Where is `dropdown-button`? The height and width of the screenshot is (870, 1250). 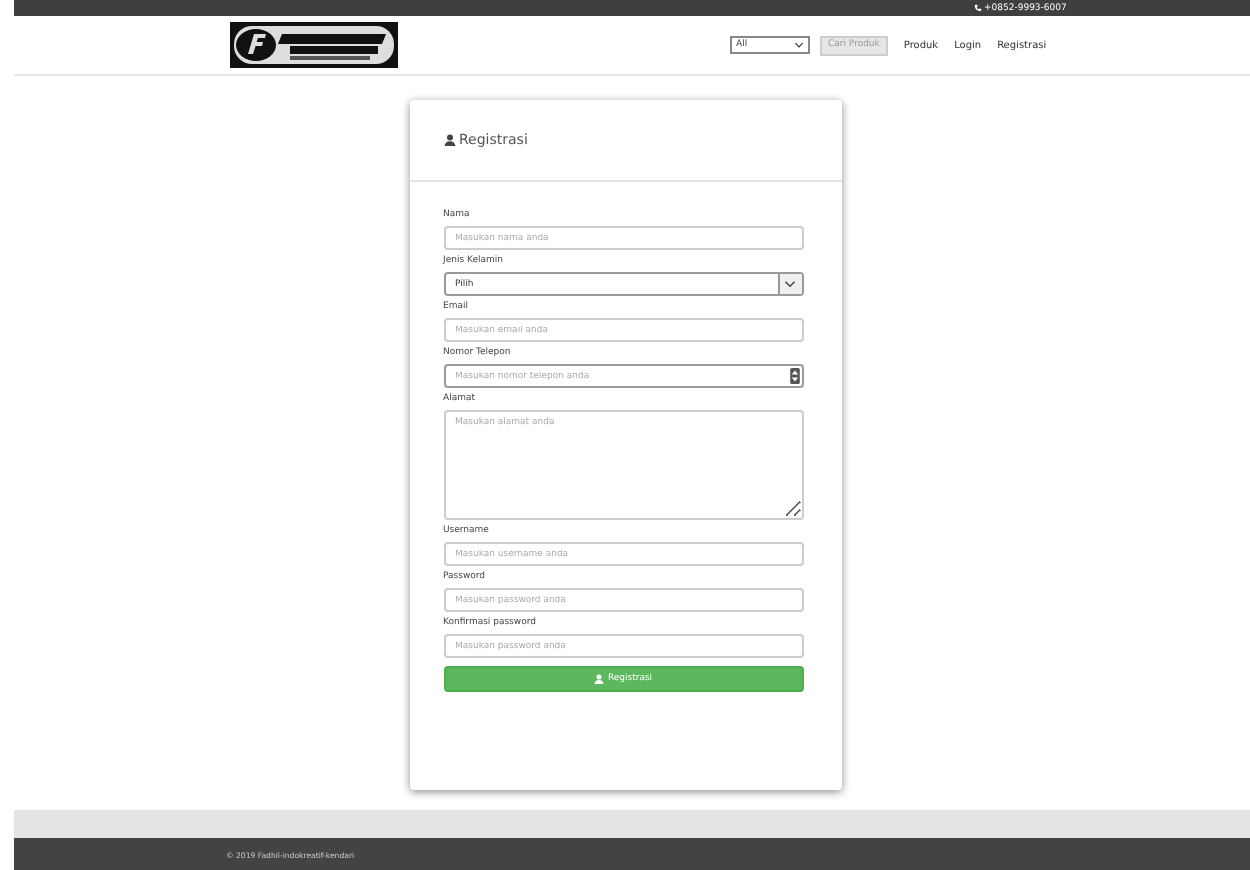
dropdown-button is located at coordinates (789, 284).